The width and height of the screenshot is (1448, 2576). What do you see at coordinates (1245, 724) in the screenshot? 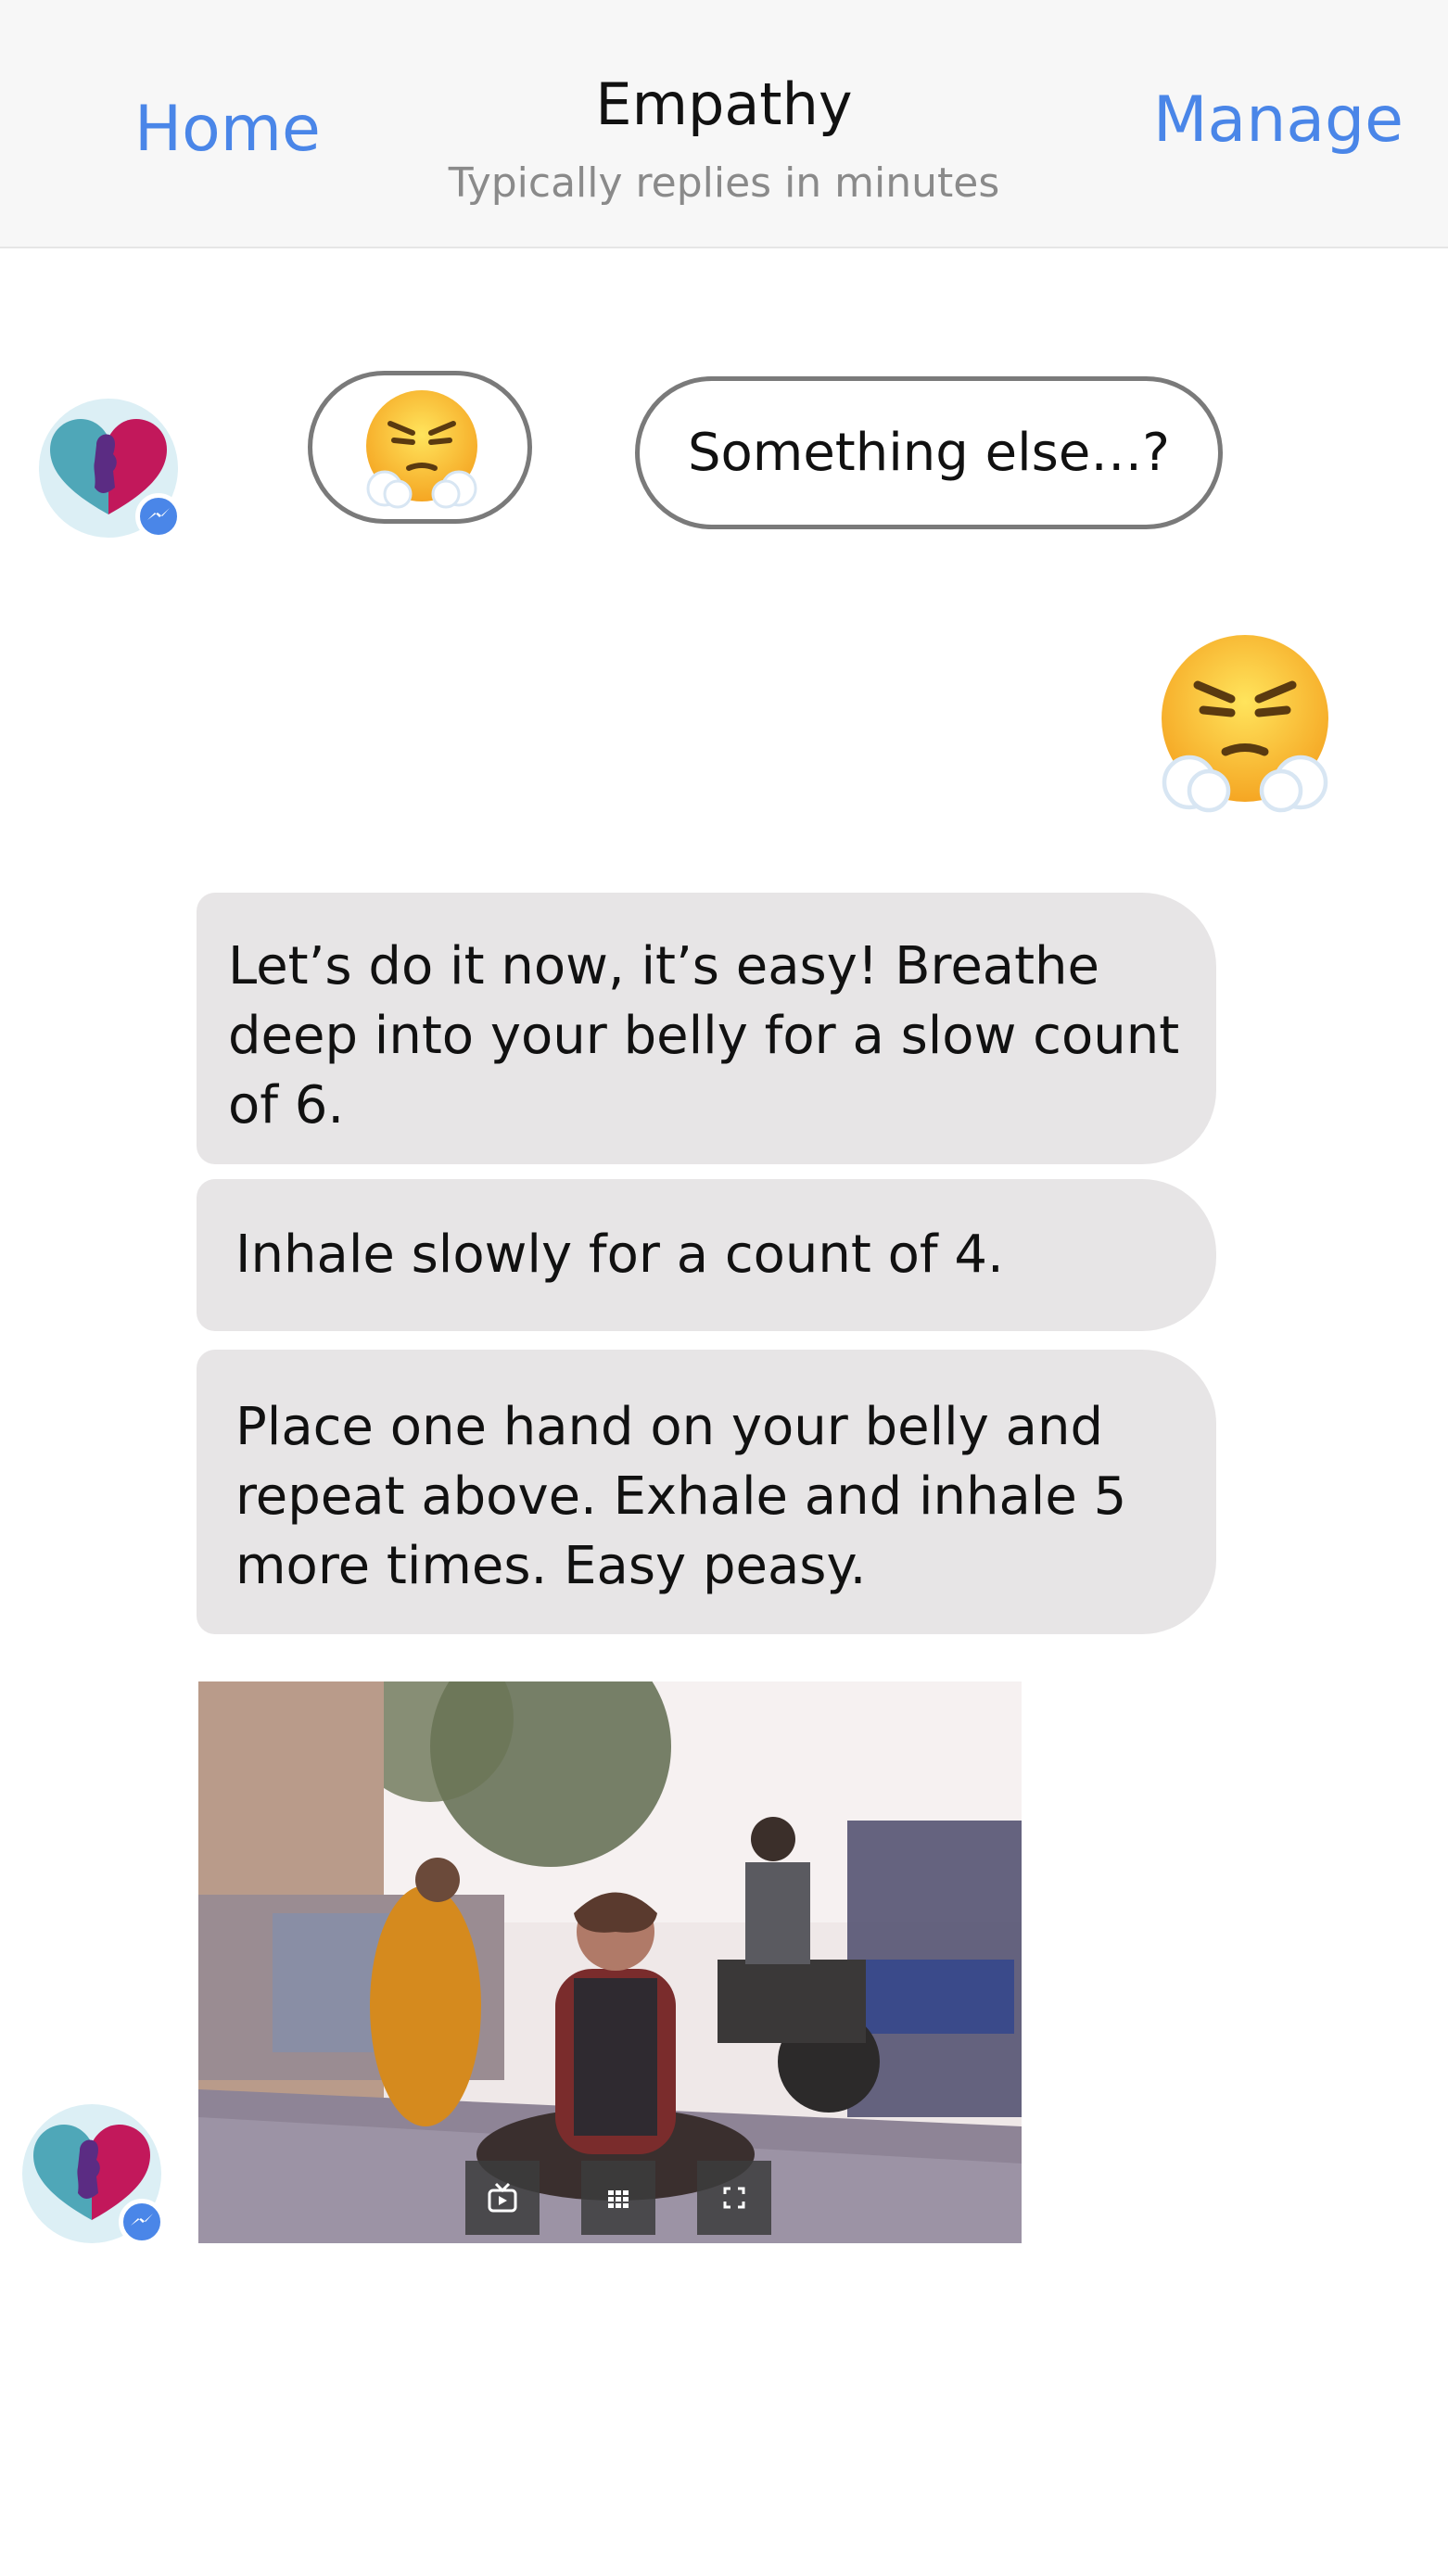
I see `sent-steam-from-nose-emoji-icon` at bounding box center [1245, 724].